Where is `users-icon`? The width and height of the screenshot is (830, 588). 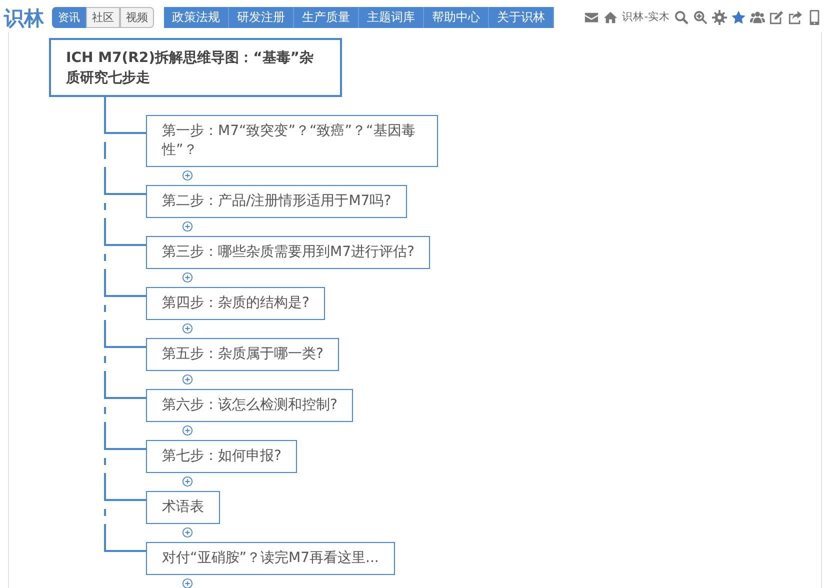 users-icon is located at coordinates (757, 17).